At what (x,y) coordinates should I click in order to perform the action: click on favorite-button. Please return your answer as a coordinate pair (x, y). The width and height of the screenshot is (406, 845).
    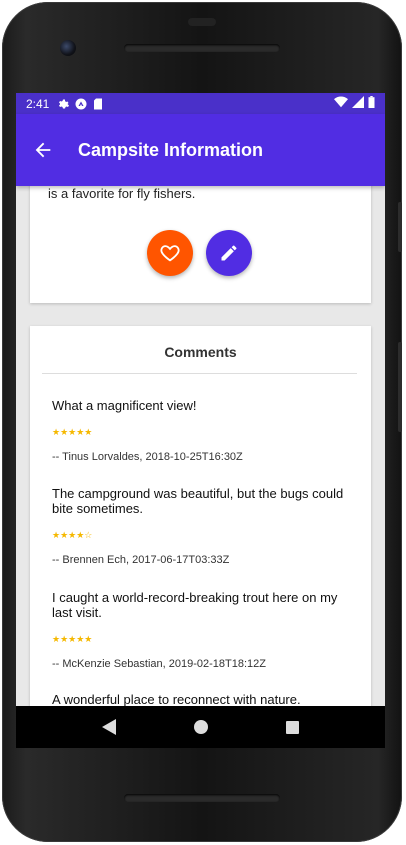
    Looking at the image, I should click on (170, 253).